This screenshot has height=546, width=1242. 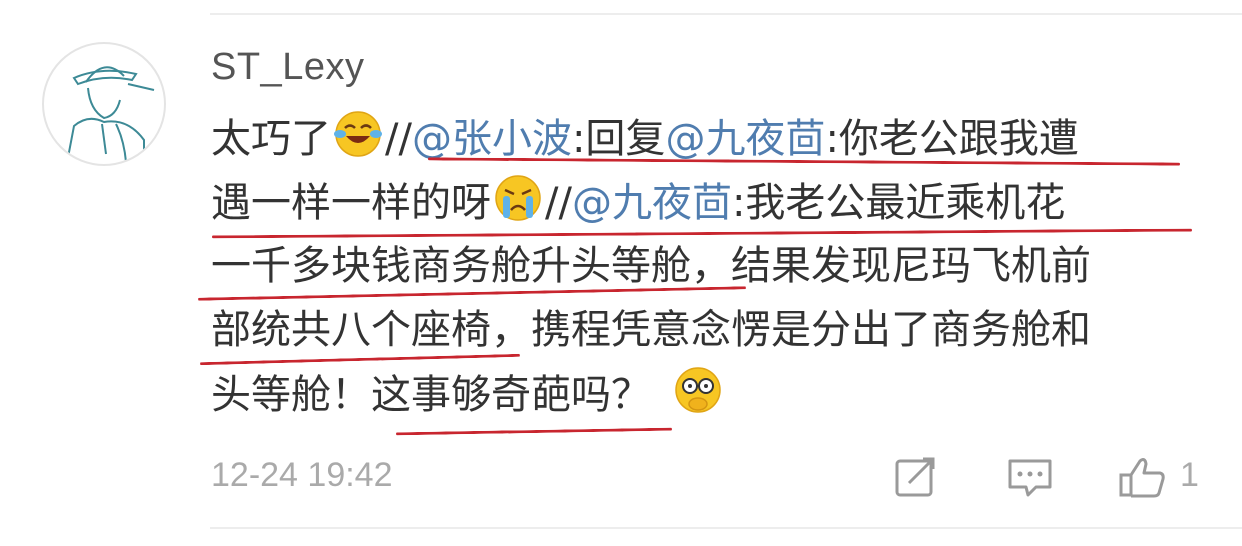 What do you see at coordinates (952, 139) in the screenshot?
I see `comment-text: :你老公跟我遭` at bounding box center [952, 139].